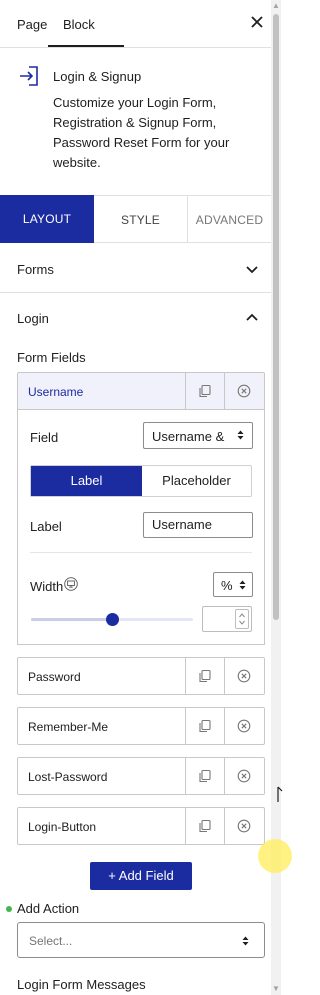 The height and width of the screenshot is (995, 320). Describe the element at coordinates (198, 525) in the screenshot. I see `label-text-input: Username` at that location.